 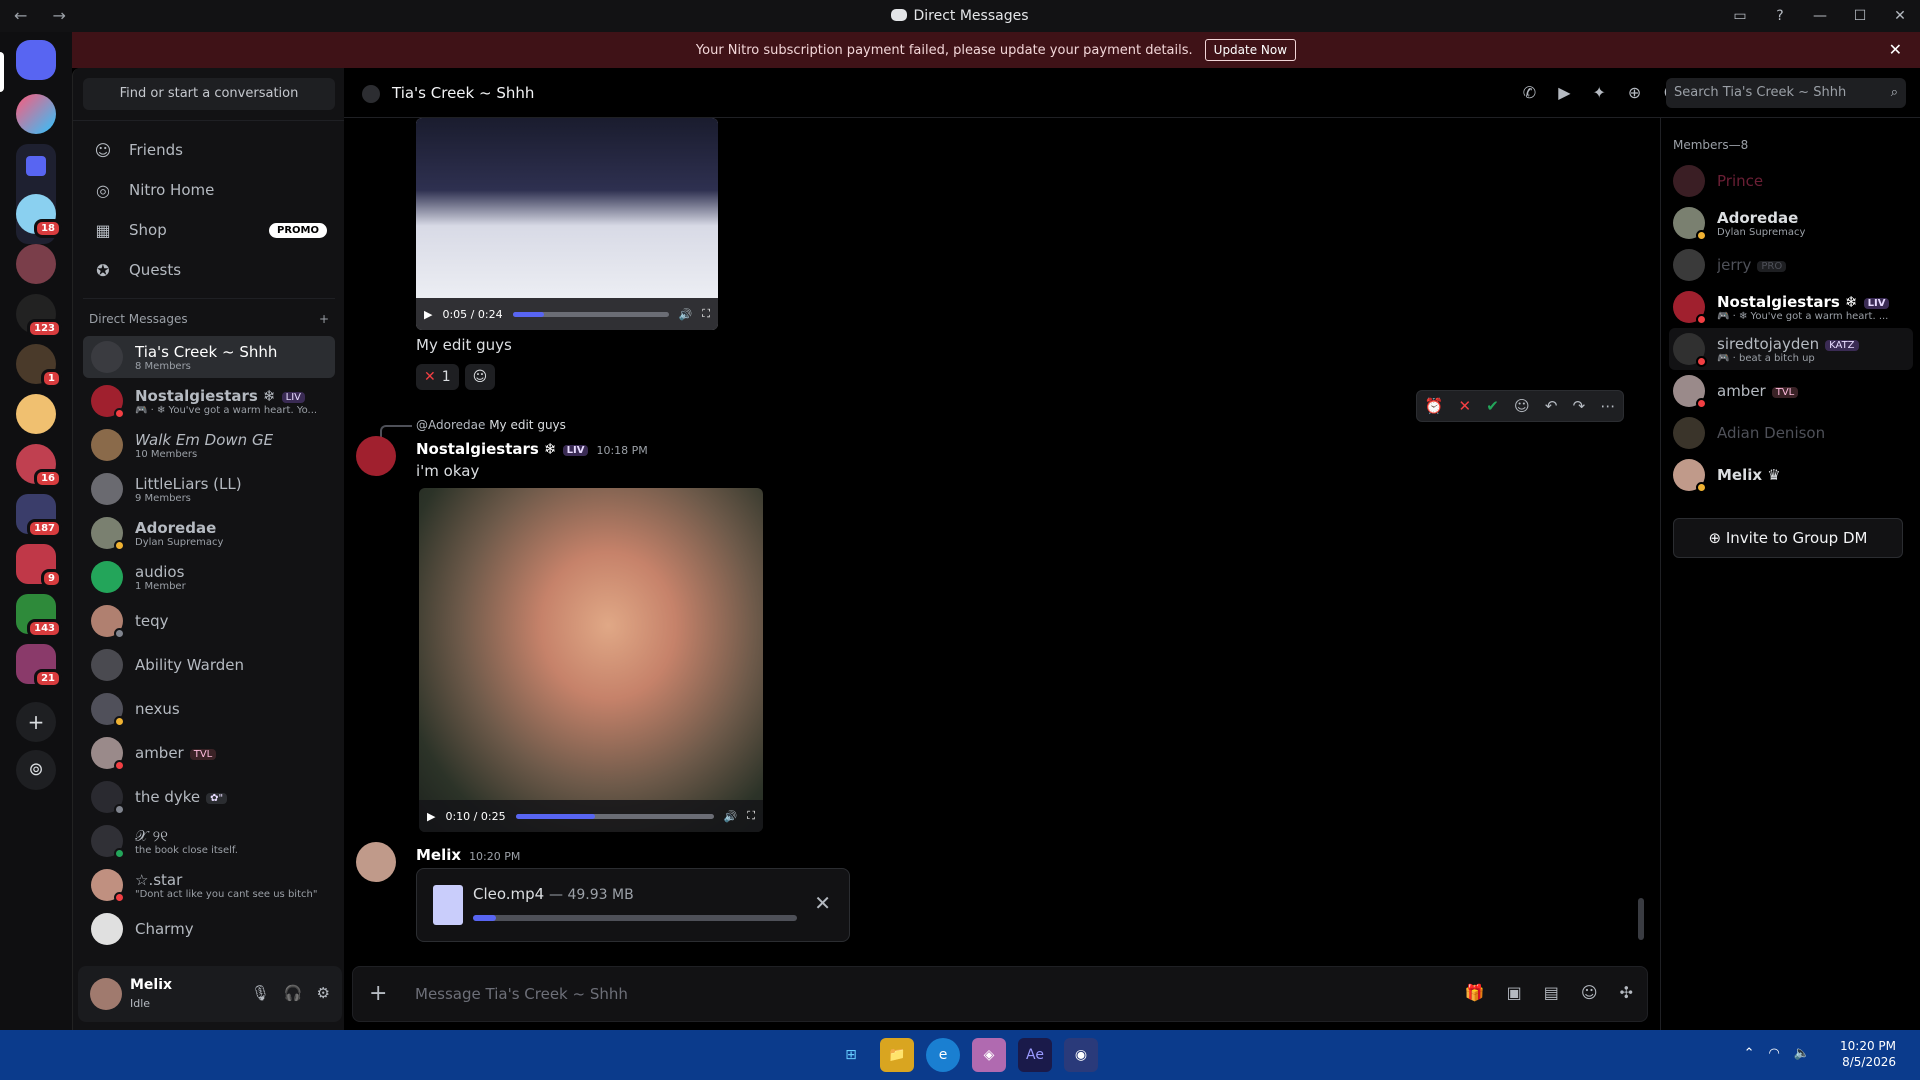 What do you see at coordinates (209, 150) in the screenshot?
I see `nav-friends: ☺ Friends` at bounding box center [209, 150].